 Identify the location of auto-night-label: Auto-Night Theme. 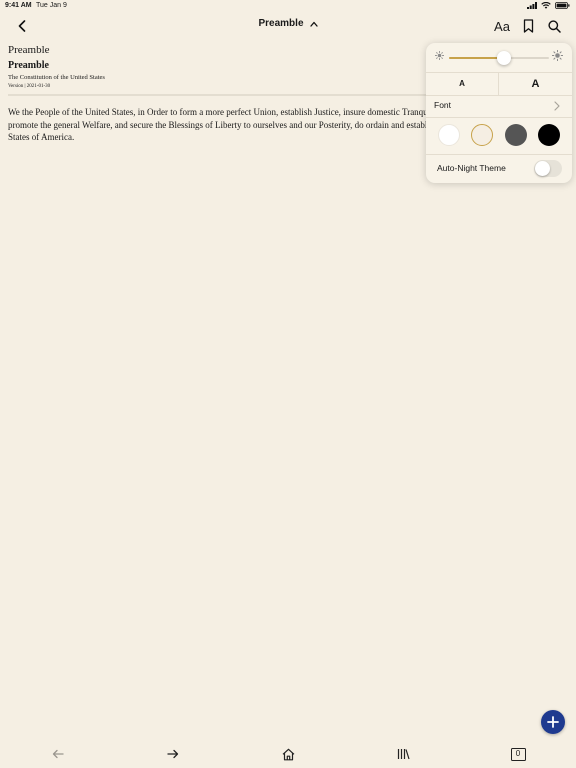
(471, 168).